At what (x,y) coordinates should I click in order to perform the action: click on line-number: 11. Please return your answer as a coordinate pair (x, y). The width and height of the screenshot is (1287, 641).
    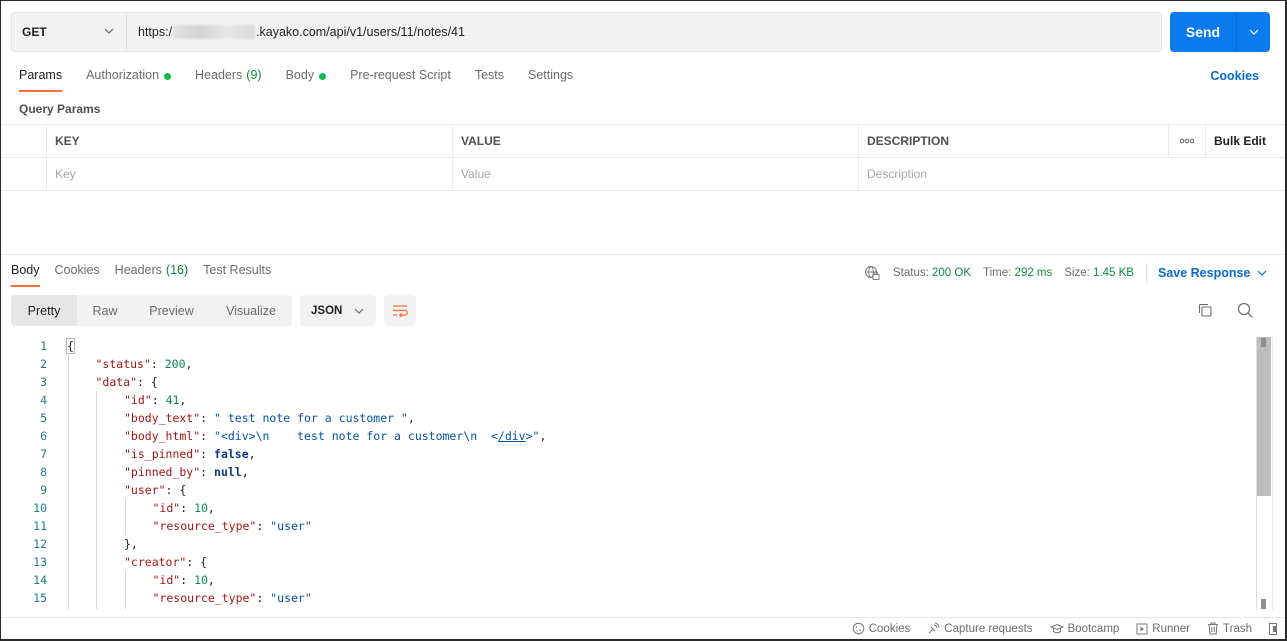
    Looking at the image, I should click on (40, 526).